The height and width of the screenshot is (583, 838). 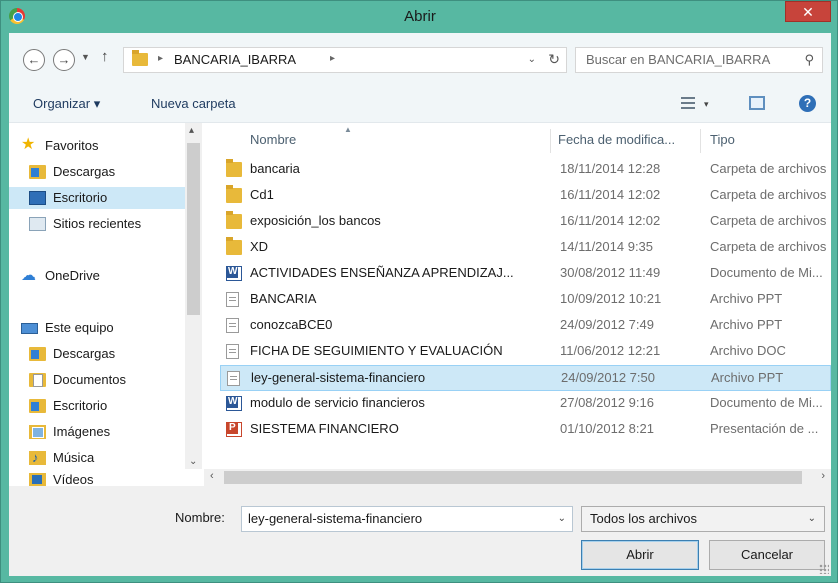 What do you see at coordinates (85, 57) in the screenshot?
I see `recent-locations-dropdown: ▼` at bounding box center [85, 57].